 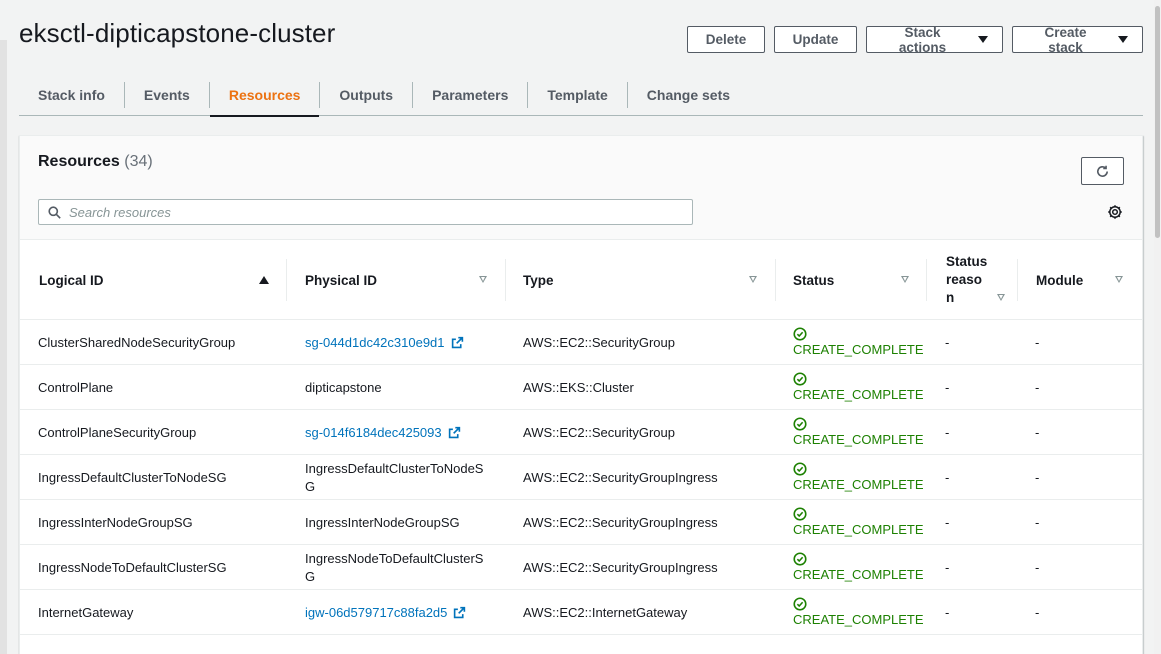 What do you see at coordinates (138, 161) in the screenshot?
I see `resources-count: (34)` at bounding box center [138, 161].